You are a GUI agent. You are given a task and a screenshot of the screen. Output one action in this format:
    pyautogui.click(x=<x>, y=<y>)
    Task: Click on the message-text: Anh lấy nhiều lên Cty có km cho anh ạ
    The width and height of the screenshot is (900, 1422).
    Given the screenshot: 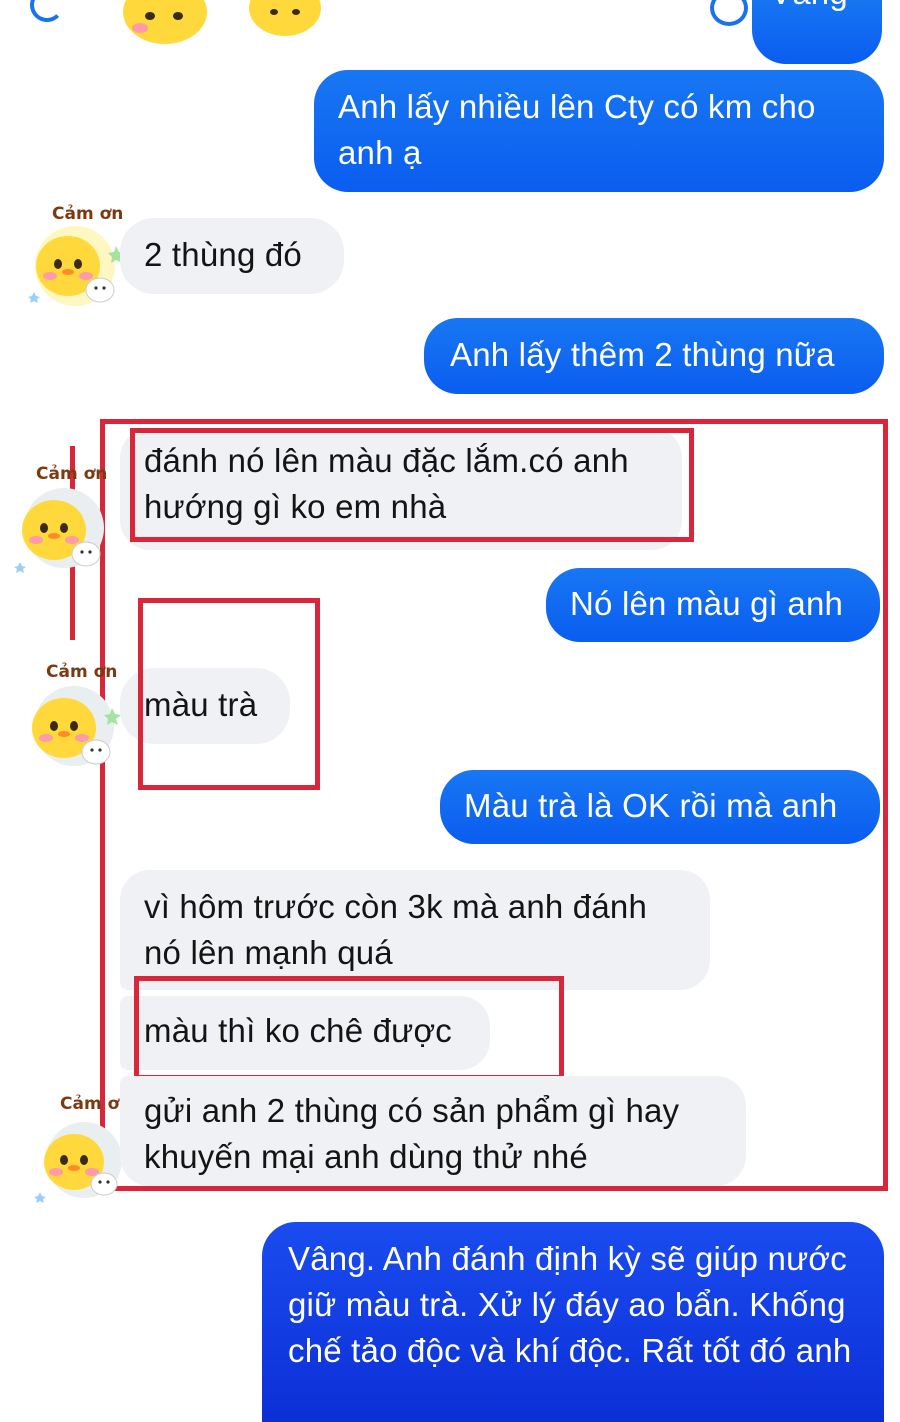 What is the action you would take?
    pyautogui.click(x=577, y=129)
    